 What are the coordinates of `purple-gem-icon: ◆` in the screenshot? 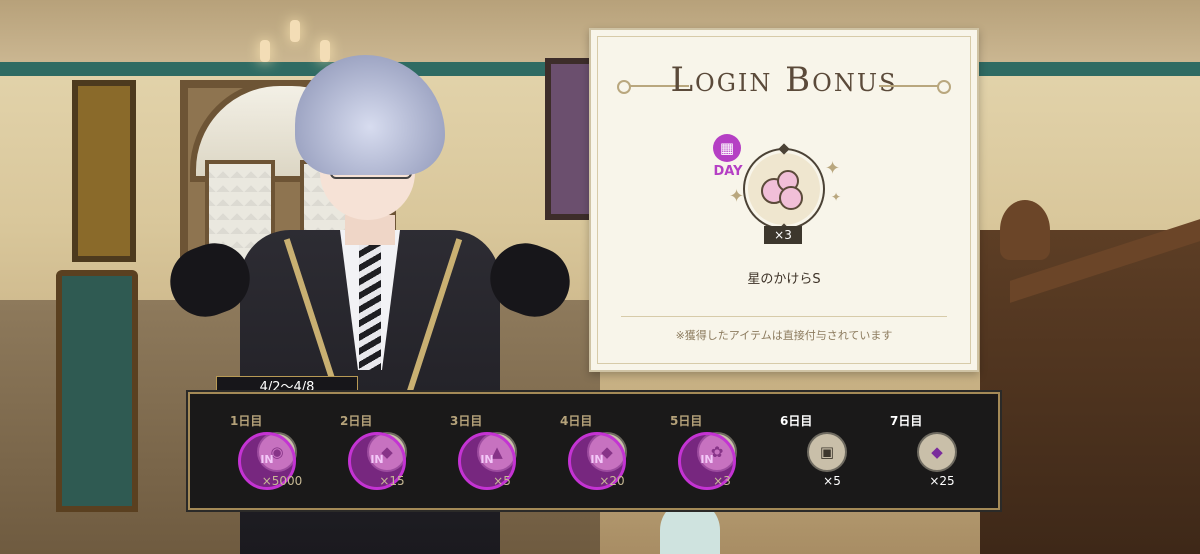 It's located at (937, 452).